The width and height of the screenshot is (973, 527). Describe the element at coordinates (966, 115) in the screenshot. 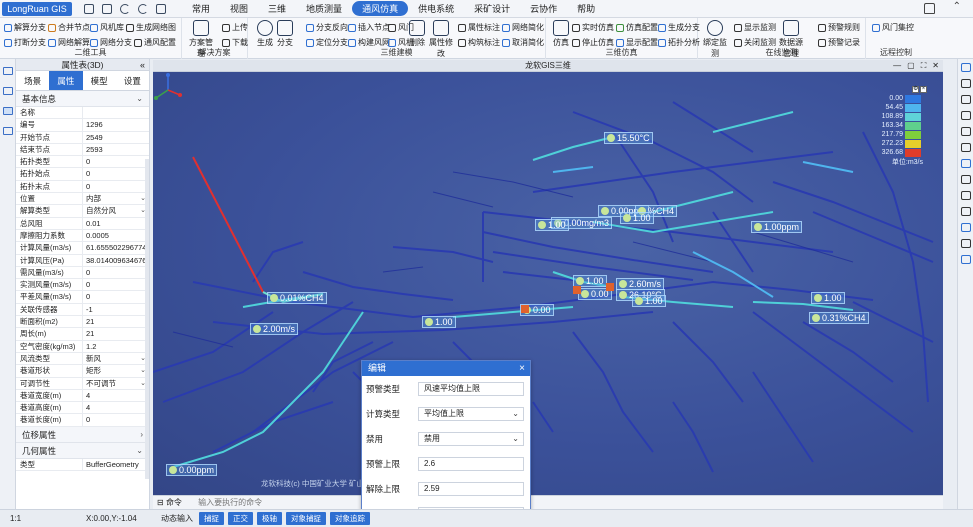

I see `pan-icon` at that location.